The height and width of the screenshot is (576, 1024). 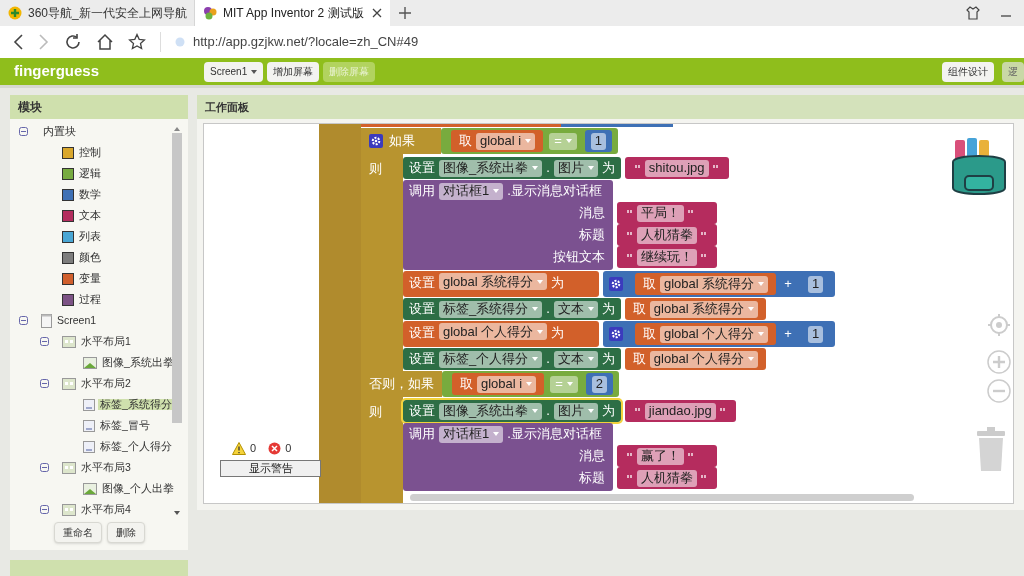 I want to click on shirt-icon, so click(x=973, y=13).